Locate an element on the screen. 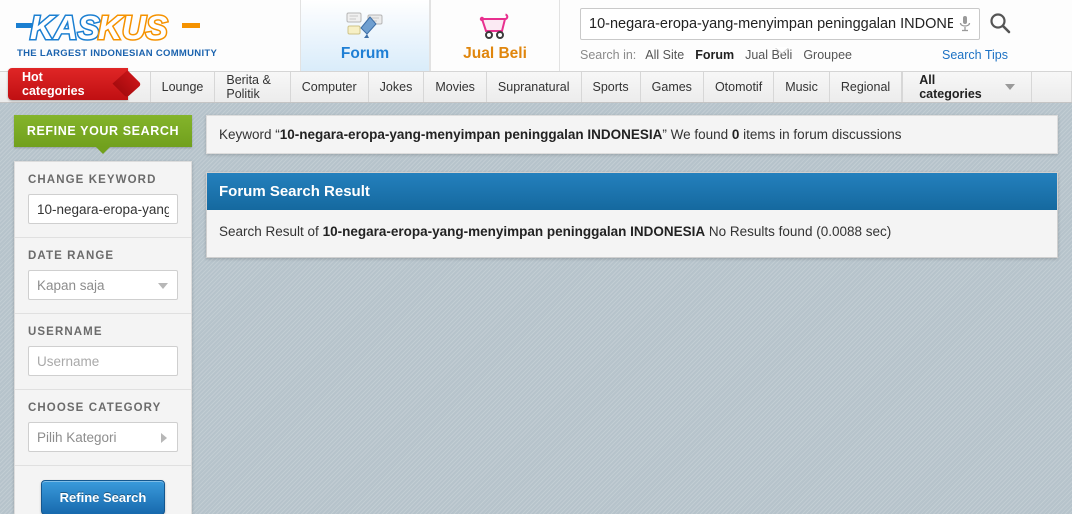 The height and width of the screenshot is (514, 1072). search-tips-link: Search Tips is located at coordinates (975, 55).